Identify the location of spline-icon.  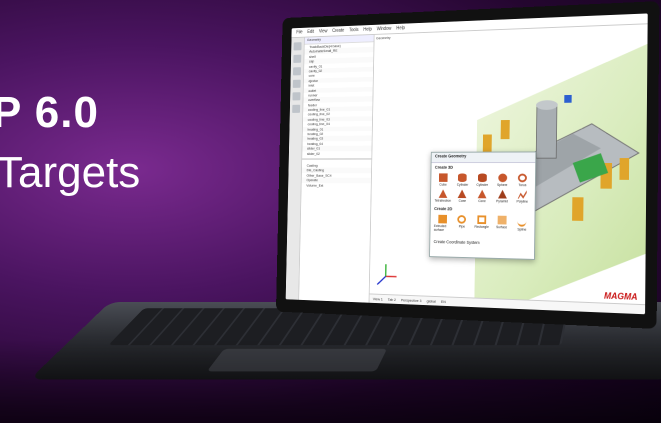
(522, 221).